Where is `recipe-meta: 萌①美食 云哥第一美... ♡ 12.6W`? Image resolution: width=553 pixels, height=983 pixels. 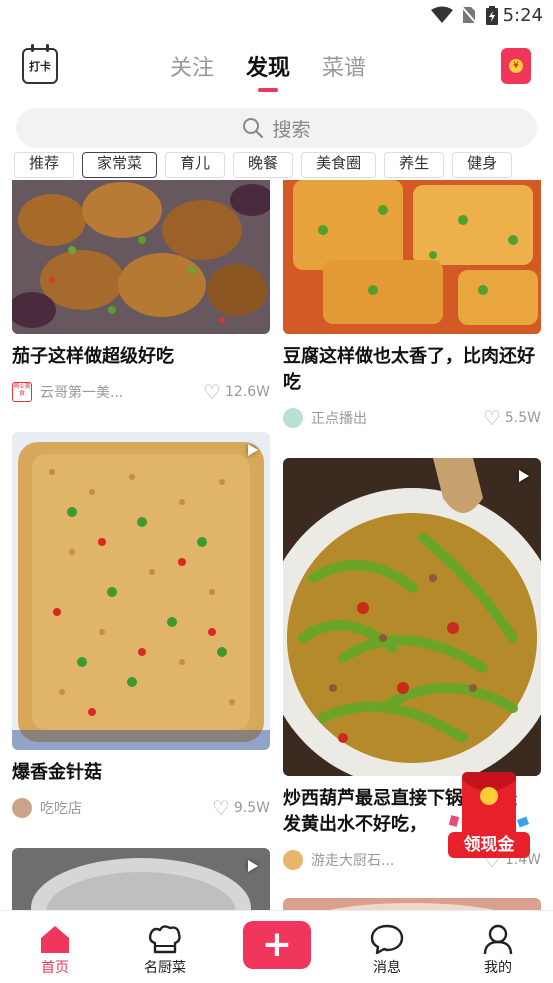 recipe-meta: 萌①美食 云哥第一美... ♡ 12.6W is located at coordinates (141, 392).